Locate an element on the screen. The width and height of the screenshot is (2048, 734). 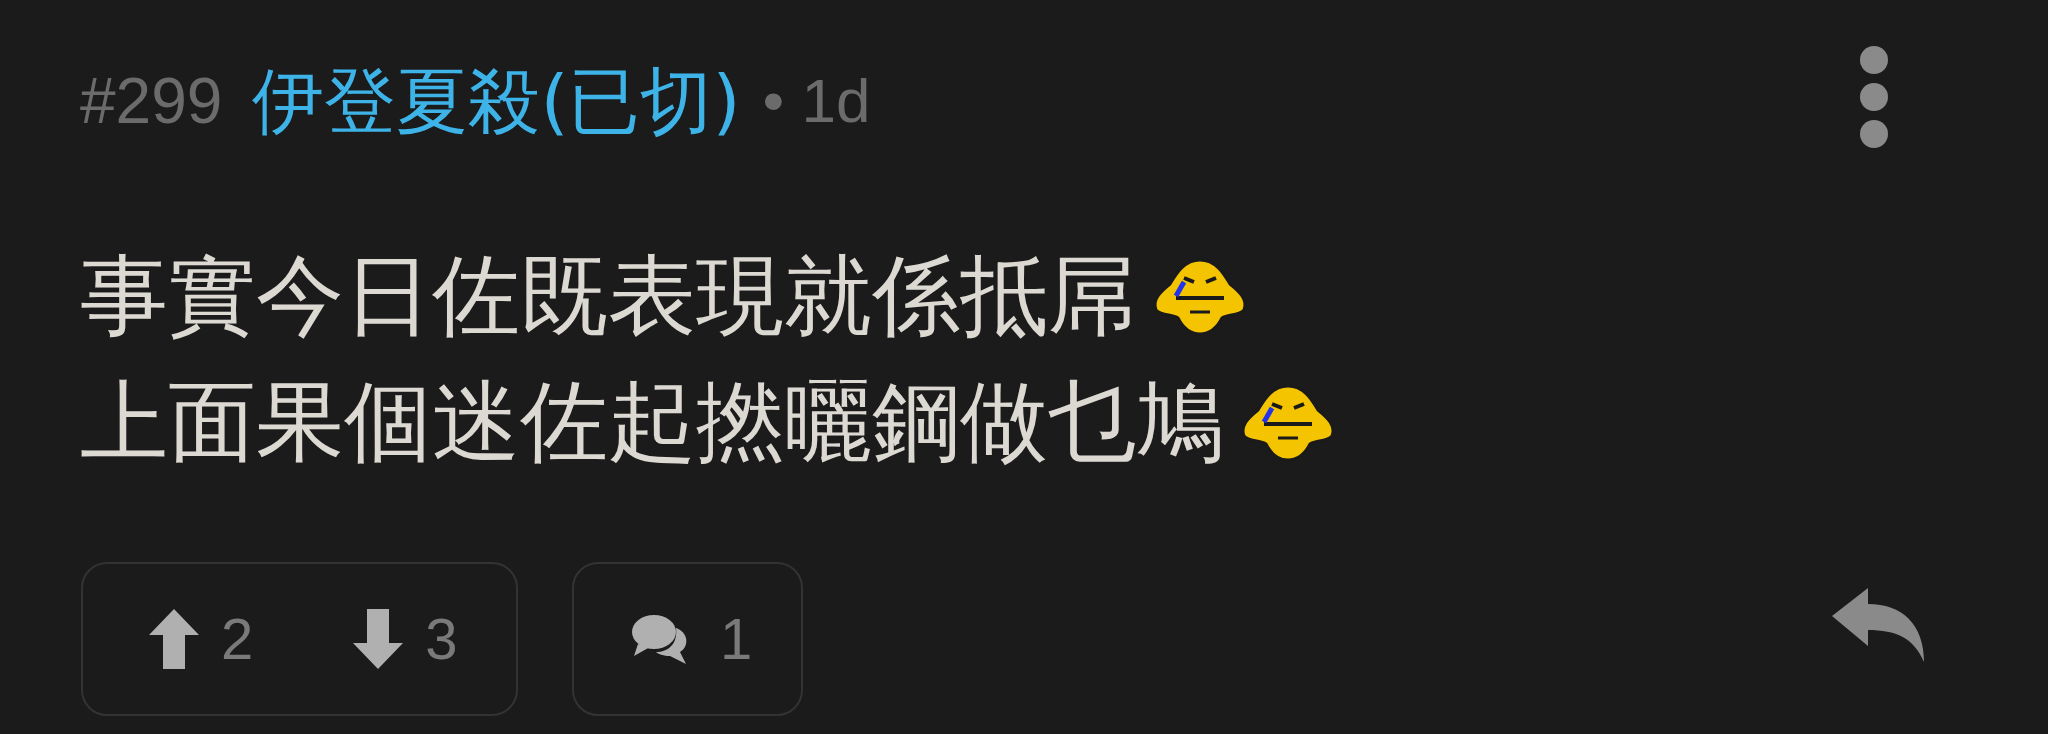
downvote-arrow-icon is located at coordinates (378, 639).